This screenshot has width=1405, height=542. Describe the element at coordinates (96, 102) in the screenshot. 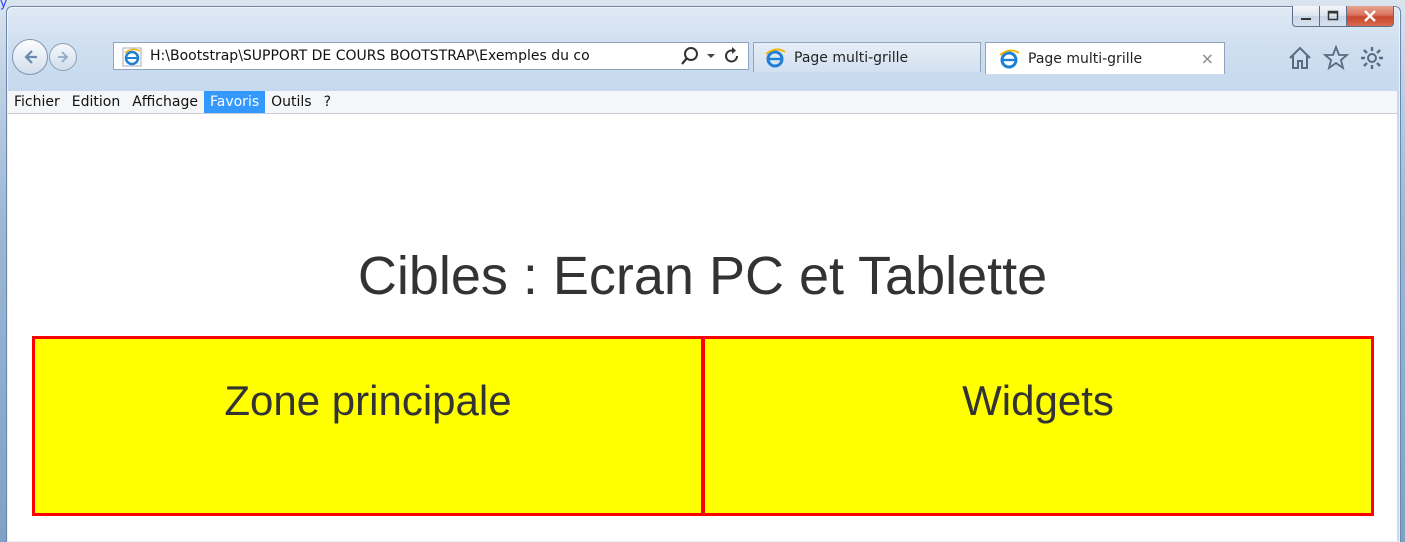

I see `menu-item-edition: Edition` at that location.